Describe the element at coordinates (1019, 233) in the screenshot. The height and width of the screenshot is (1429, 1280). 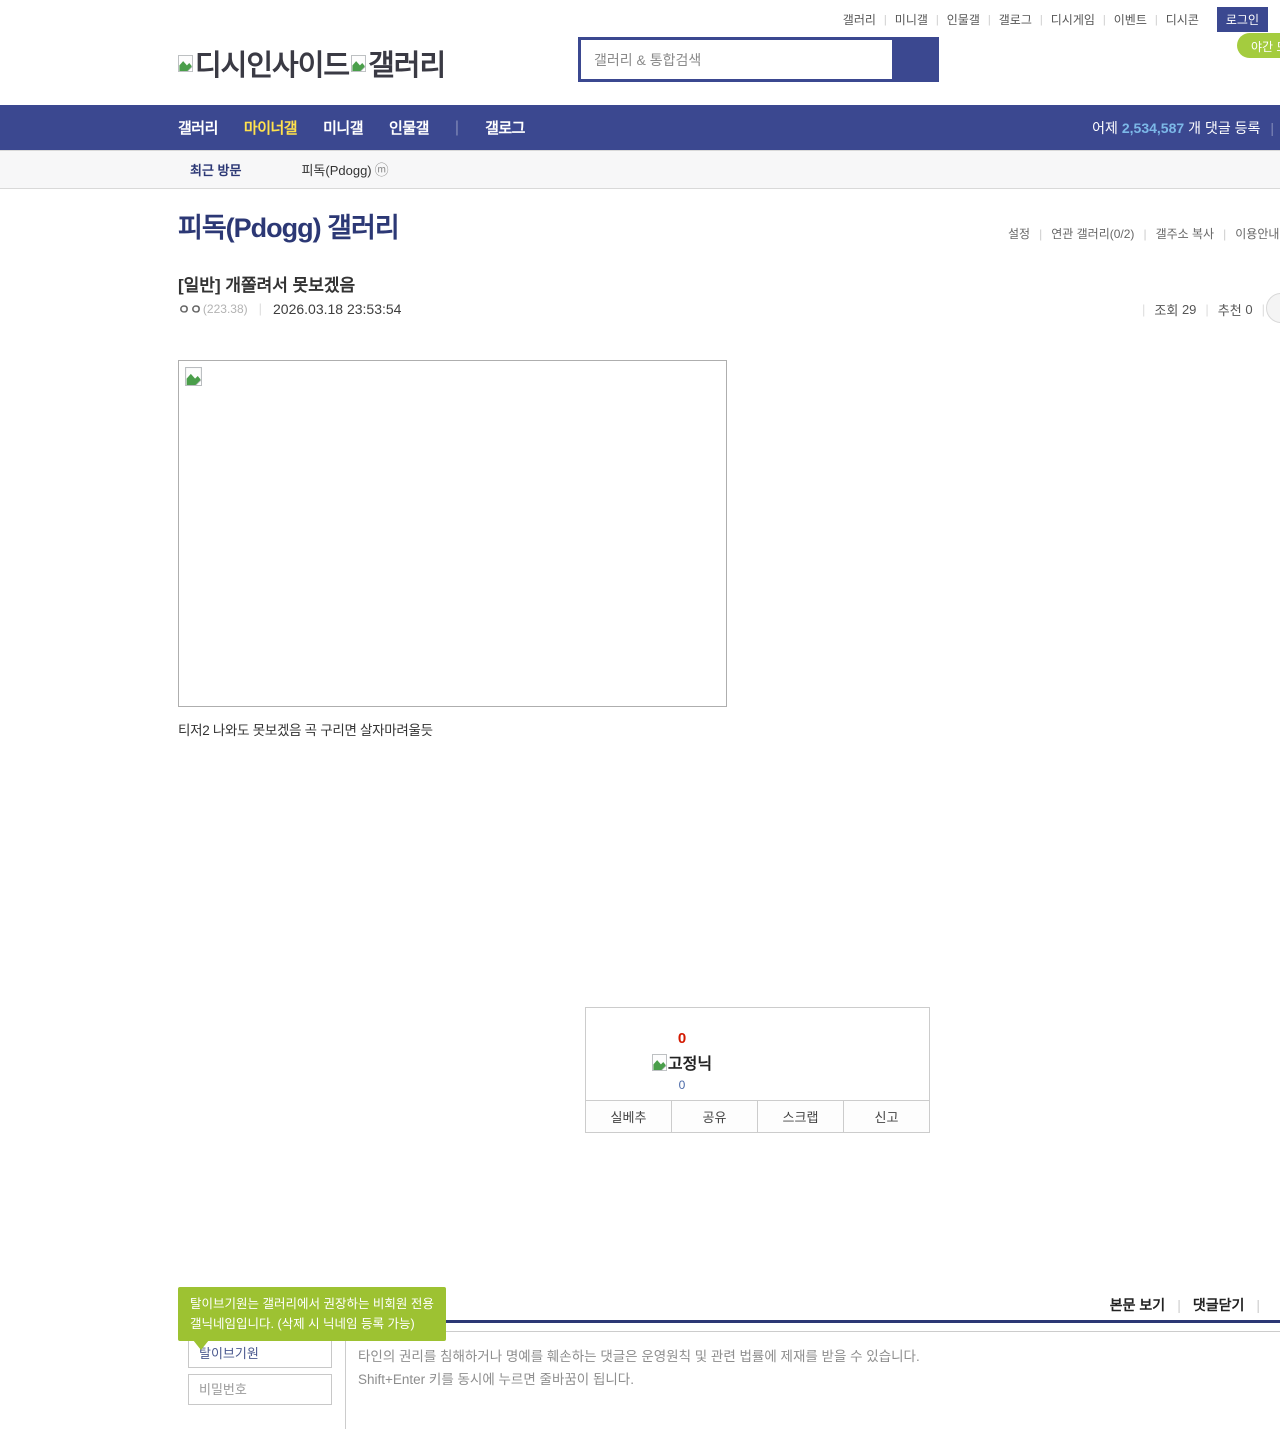
I see `settings-link: 설정` at that location.